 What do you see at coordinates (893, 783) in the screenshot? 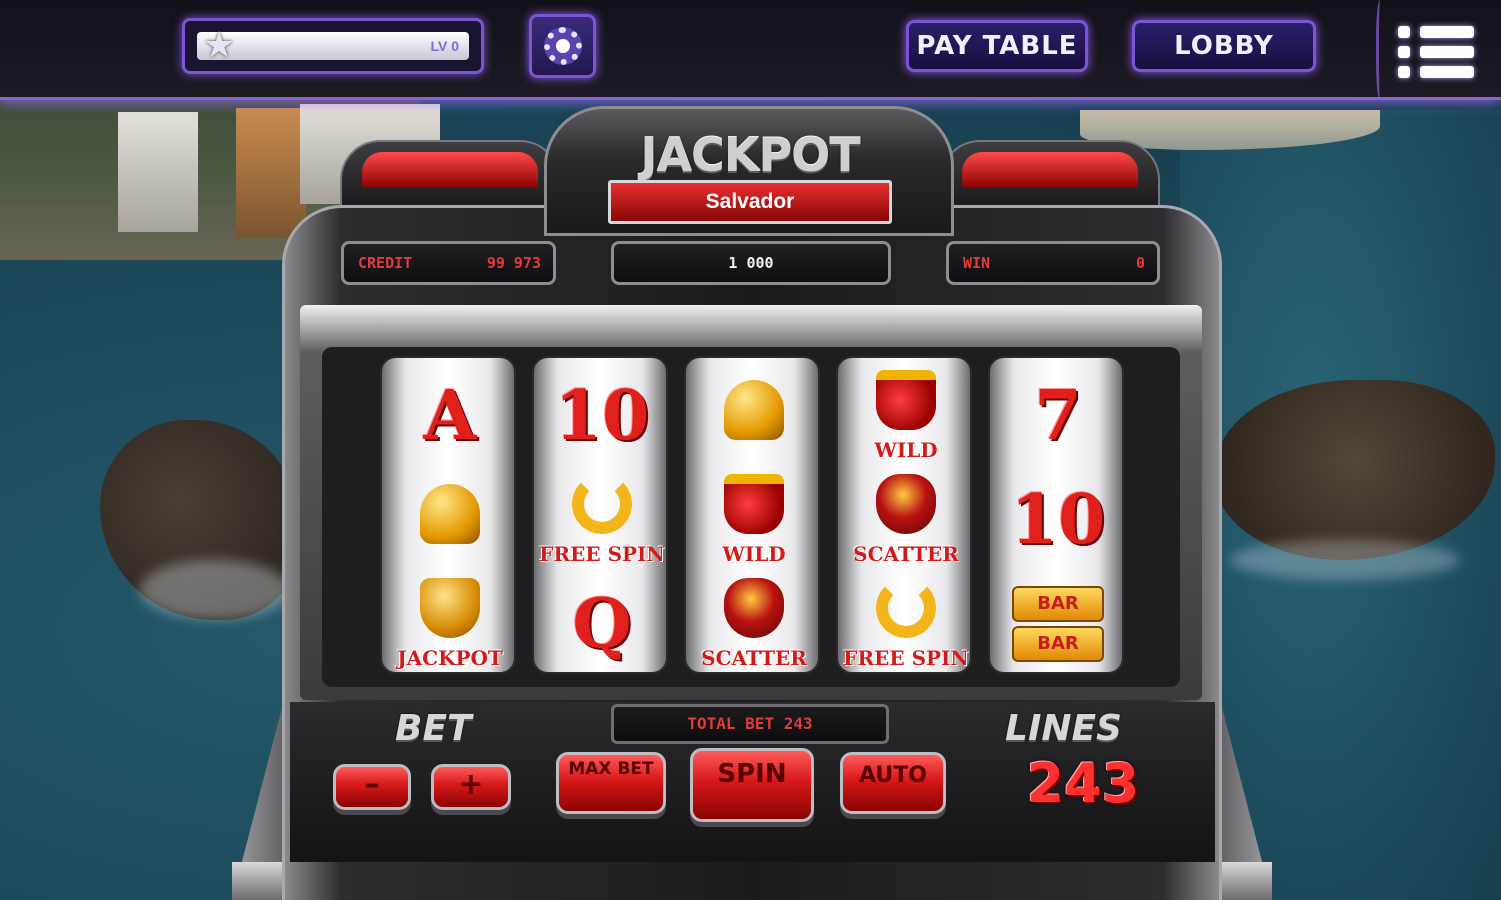
I see `auto-spin-button: AUTO` at bounding box center [893, 783].